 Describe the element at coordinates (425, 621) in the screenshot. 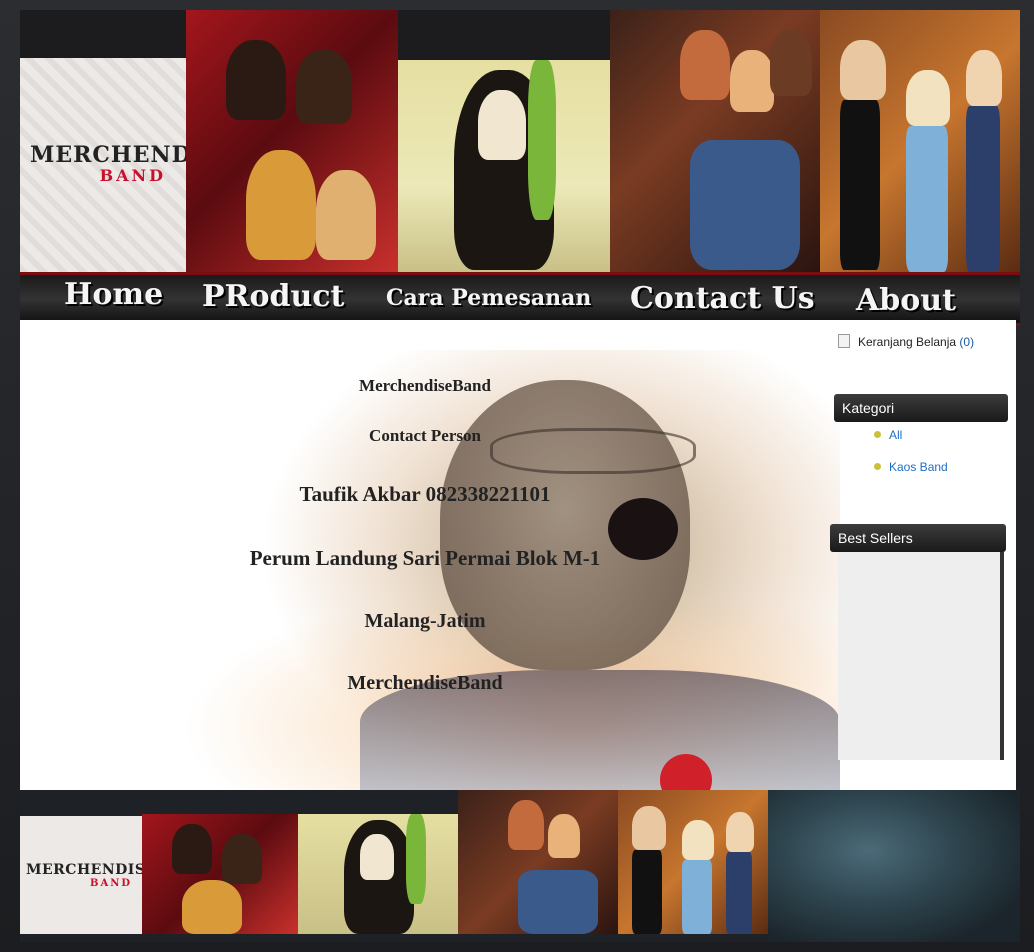

I see `contact-city: Malang-Jatim` at that location.